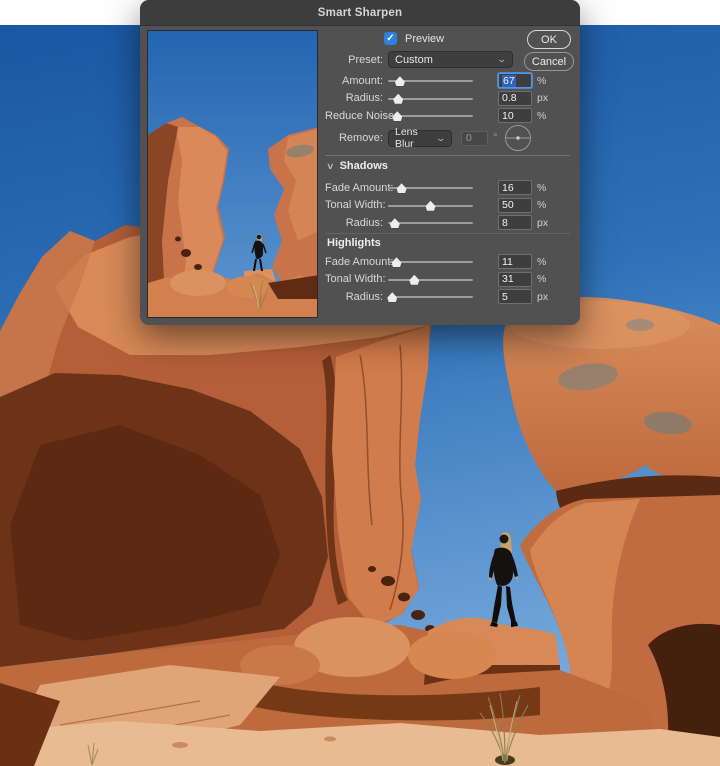 Image resolution: width=720 pixels, height=766 pixels. Describe the element at coordinates (515, 279) in the screenshot. I see `value-field: 31` at that location.